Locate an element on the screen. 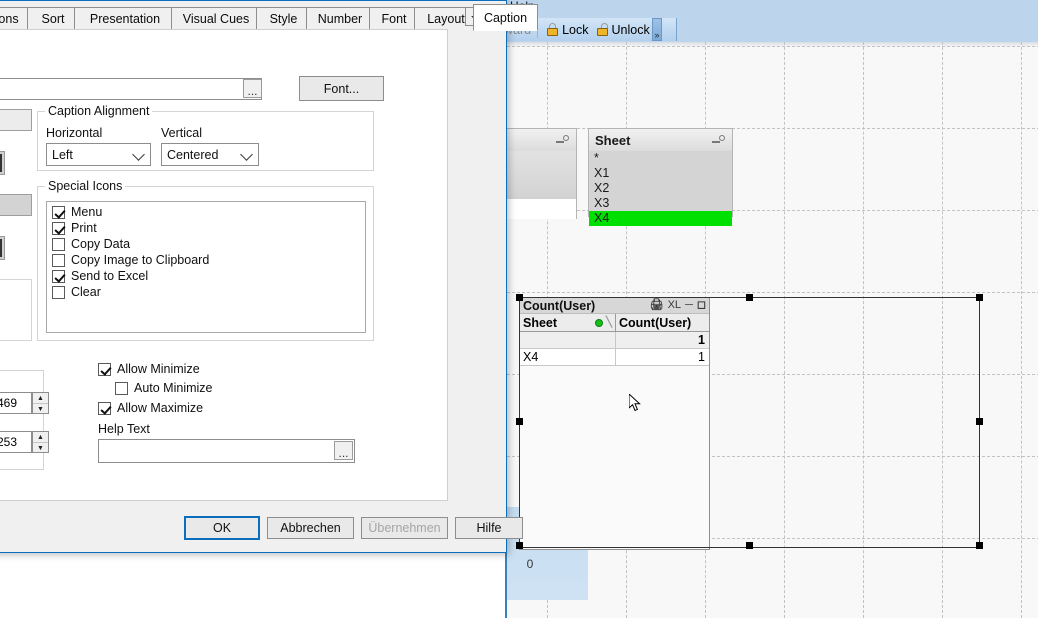  checkbox-copy-image-to-clipboard: Copy Image to Clipboard is located at coordinates (130, 260).